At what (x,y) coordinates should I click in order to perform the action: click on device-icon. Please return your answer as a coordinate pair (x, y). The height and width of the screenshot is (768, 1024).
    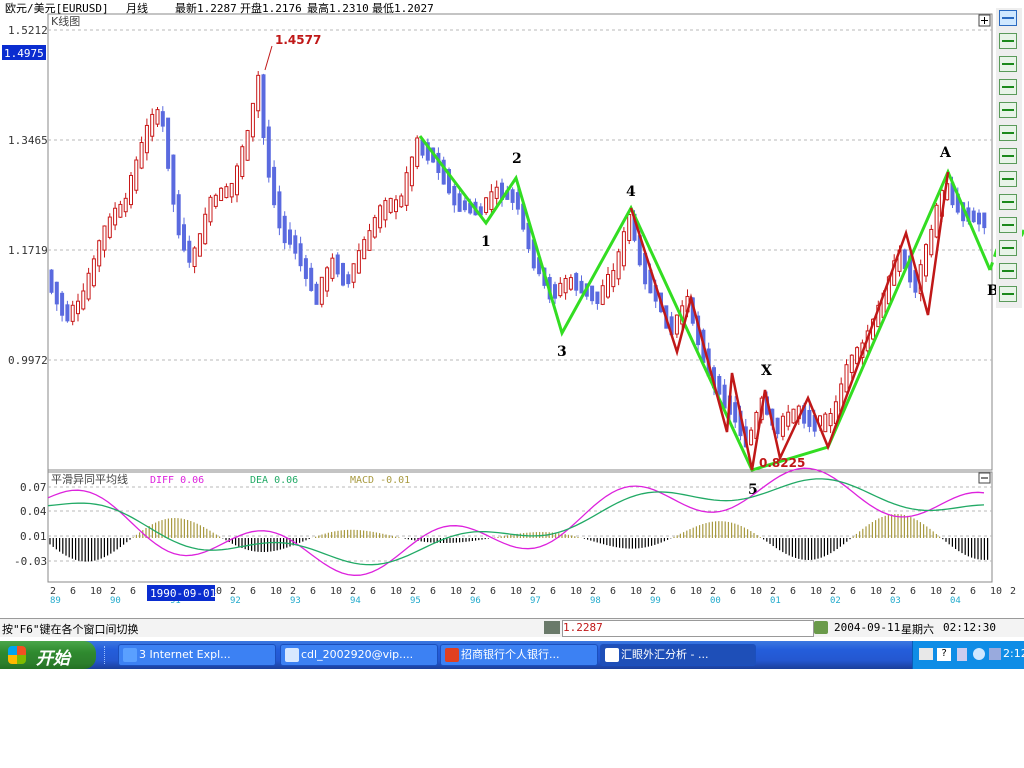
    Looking at the image, I should click on (962, 654).